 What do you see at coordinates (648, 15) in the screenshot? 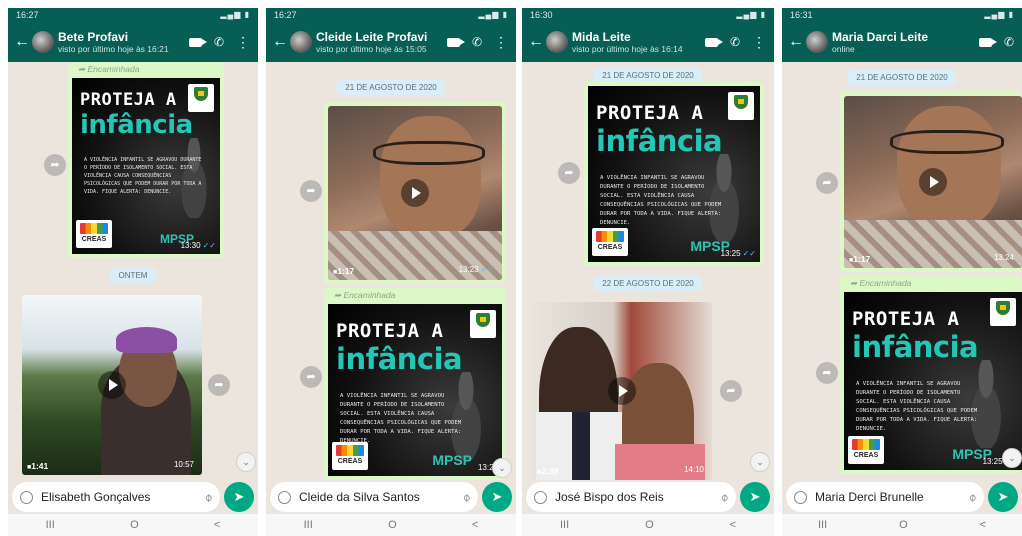
I see `status-bar: 16:30 ▂▄▆ ▮` at bounding box center [648, 15].